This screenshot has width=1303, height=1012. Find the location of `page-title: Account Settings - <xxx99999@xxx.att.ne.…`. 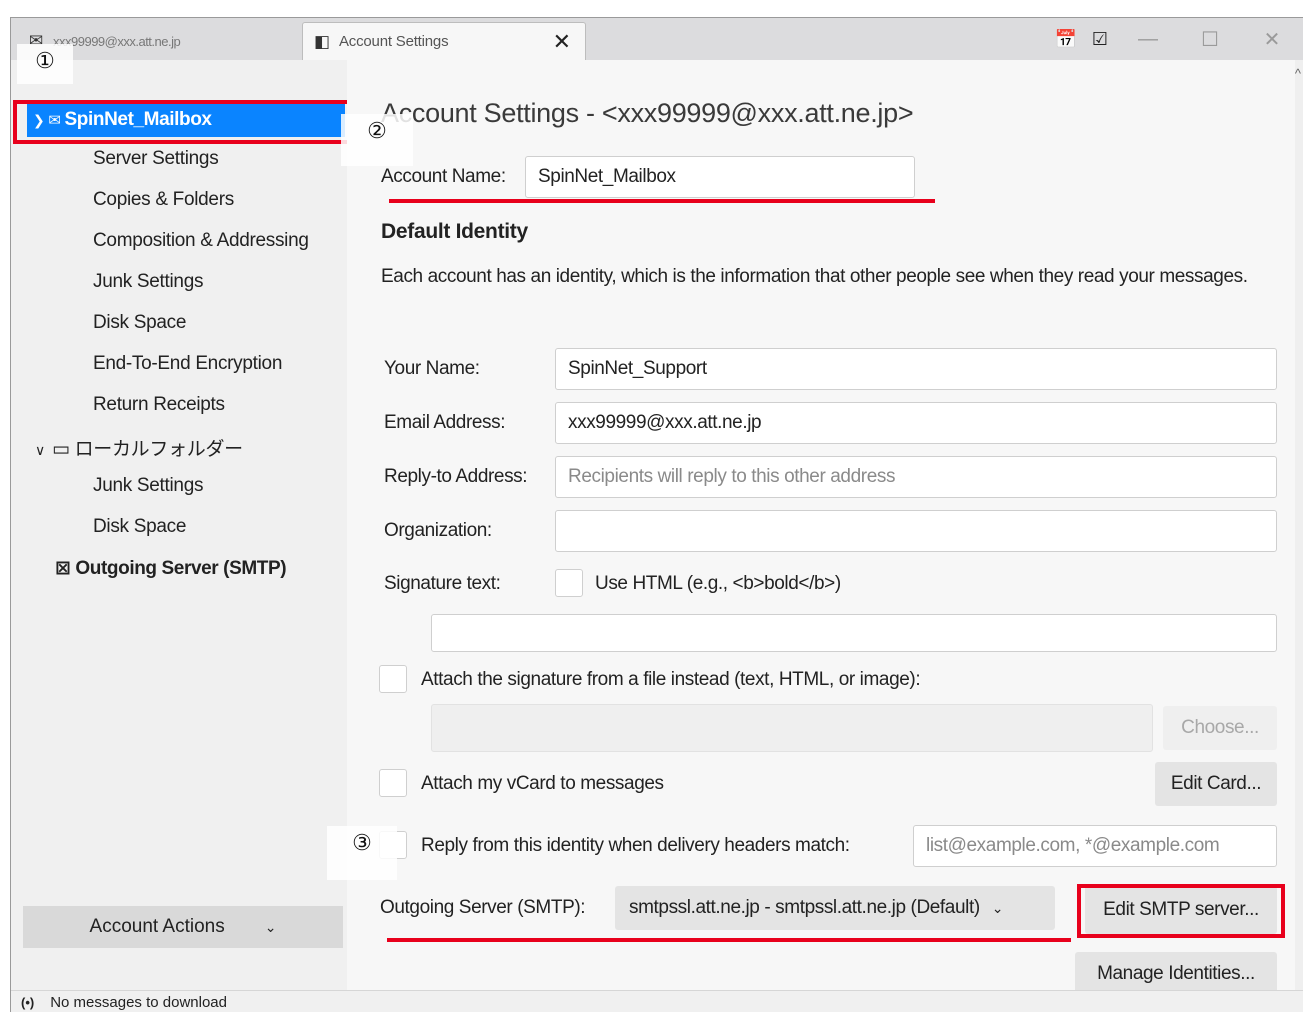

page-title: Account Settings - <xxx99999@xxx.att.ne.… is located at coordinates (647, 113).